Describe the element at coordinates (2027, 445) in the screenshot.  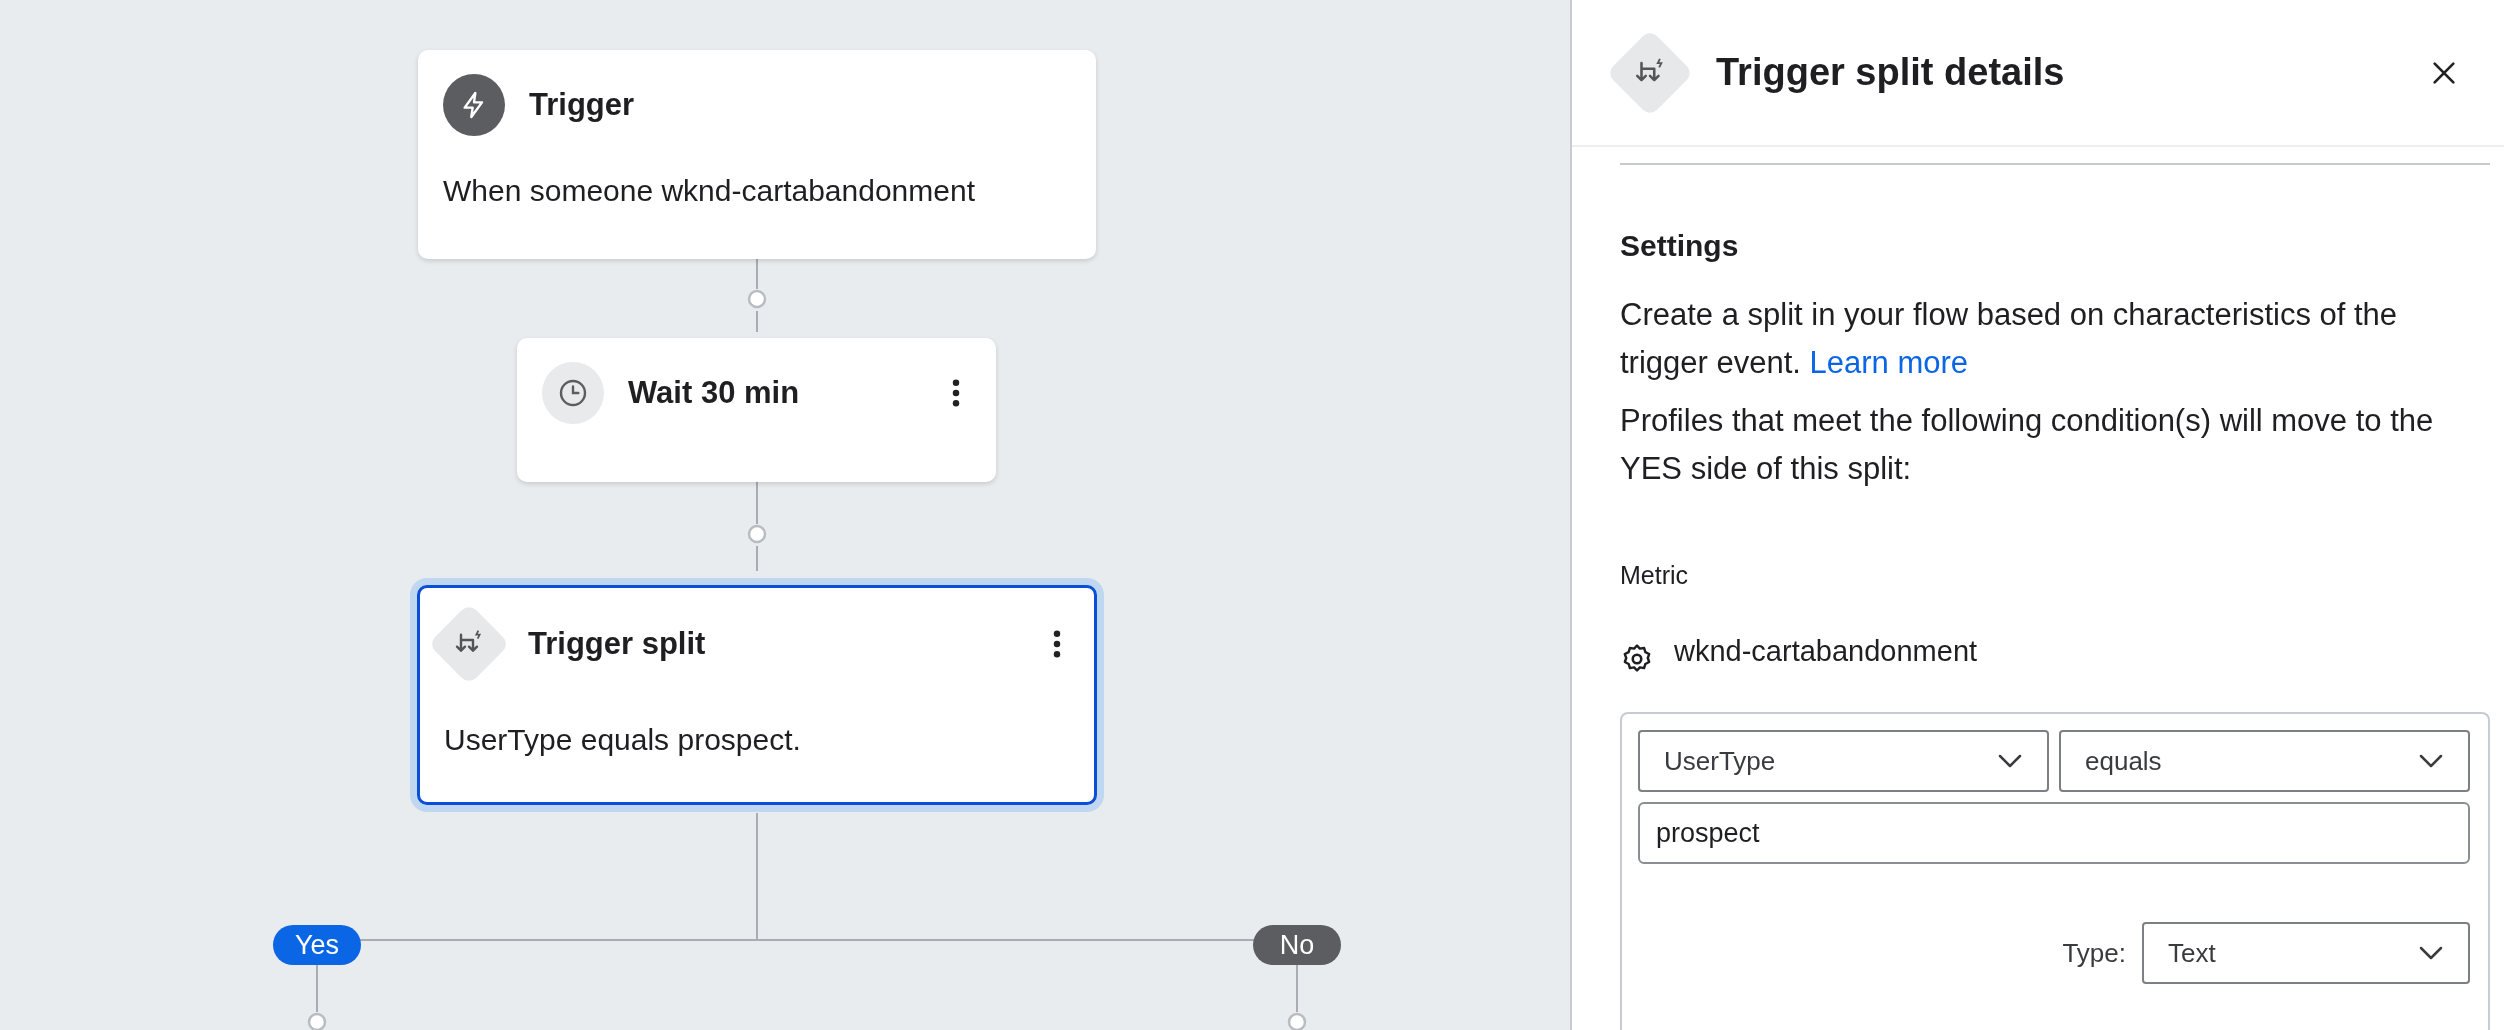
I see `conditions-intro-text: Profiles that meet the following condition(s) will move to the YES side of this split:` at that location.